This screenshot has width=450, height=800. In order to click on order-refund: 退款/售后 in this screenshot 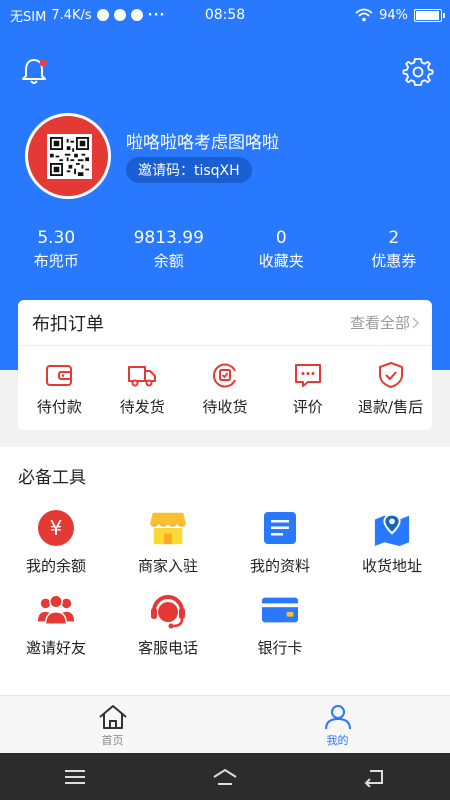, I will do `click(390, 388)`.